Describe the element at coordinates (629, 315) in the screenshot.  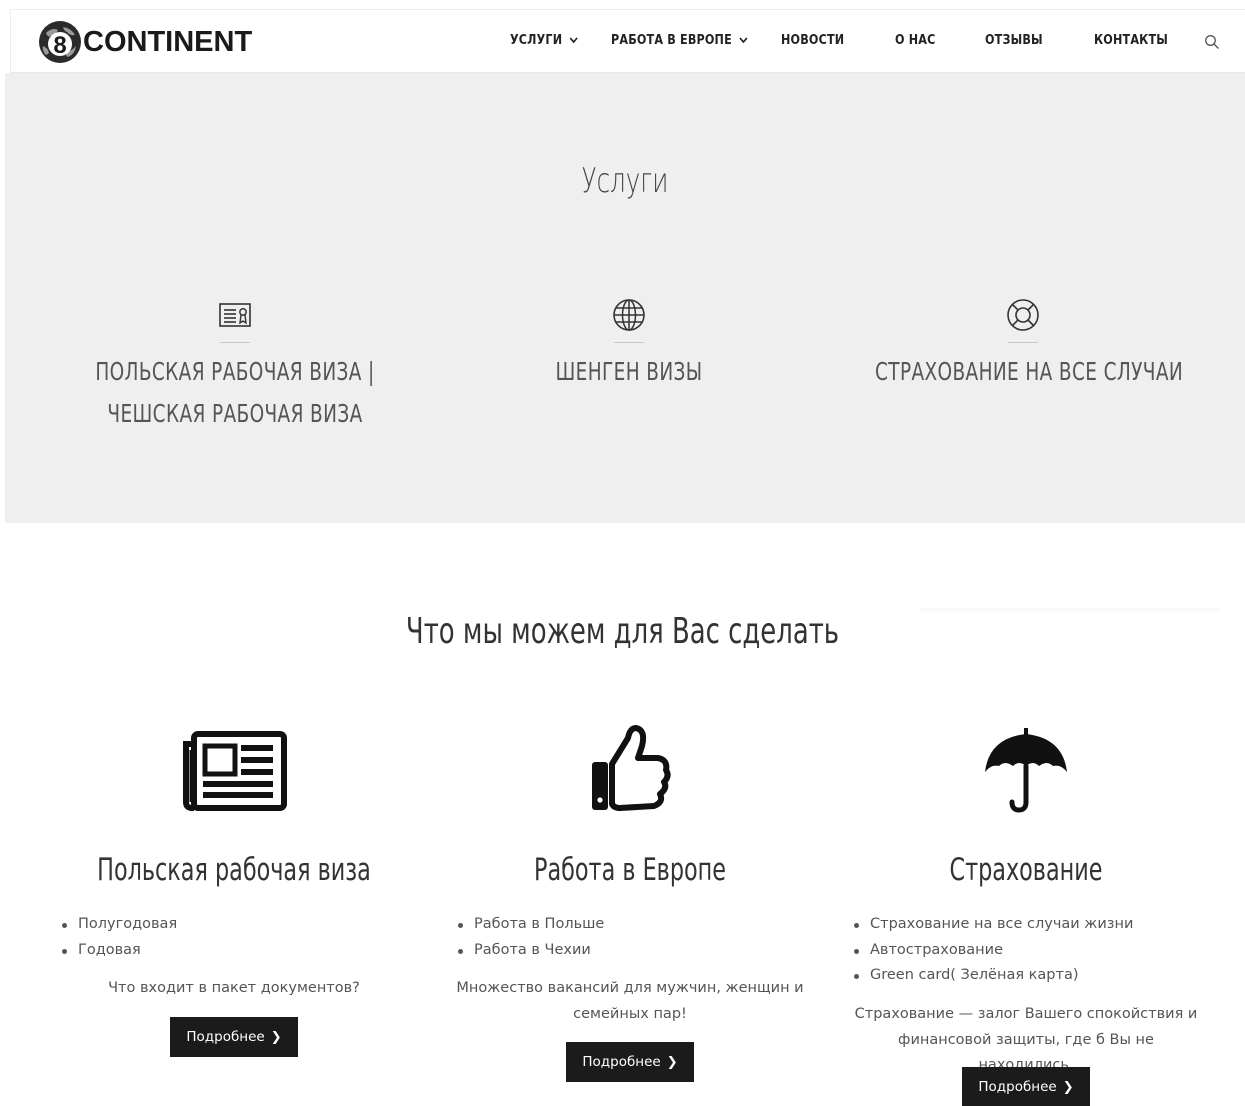
I see `globe-icon` at that location.